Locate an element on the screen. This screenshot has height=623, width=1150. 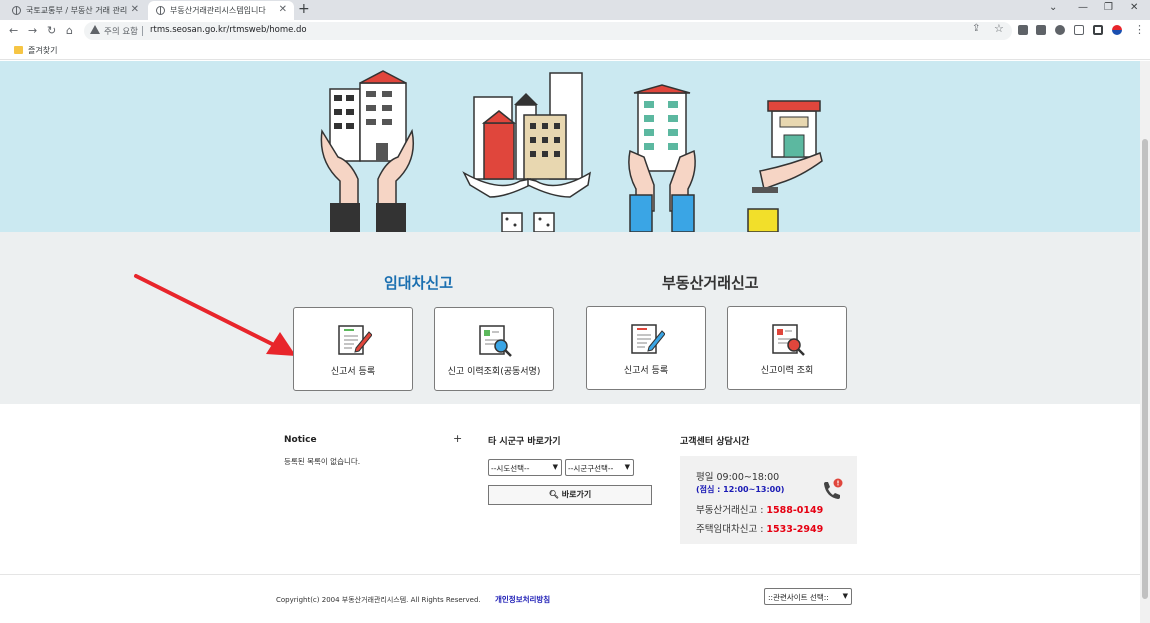
security-label: 주의 요함 is located at coordinates (121, 31).